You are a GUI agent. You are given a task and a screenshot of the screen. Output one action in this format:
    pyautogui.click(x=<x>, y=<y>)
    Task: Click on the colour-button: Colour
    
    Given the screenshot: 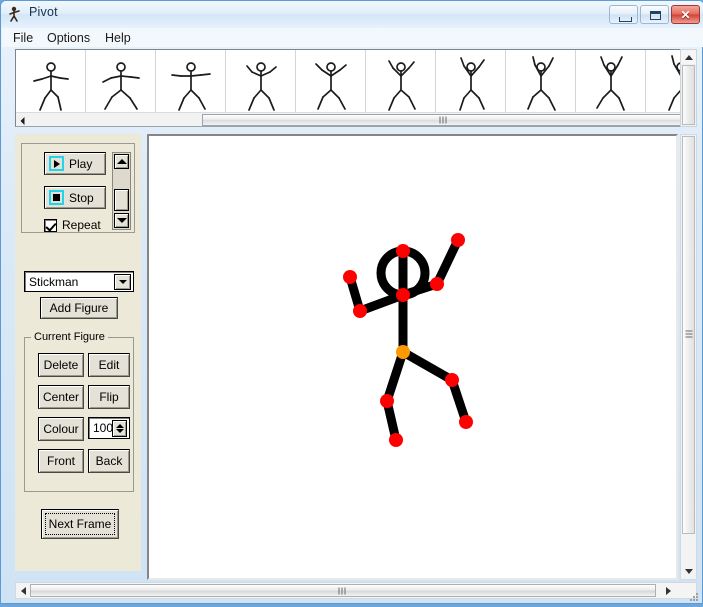 What is the action you would take?
    pyautogui.click(x=61, y=429)
    